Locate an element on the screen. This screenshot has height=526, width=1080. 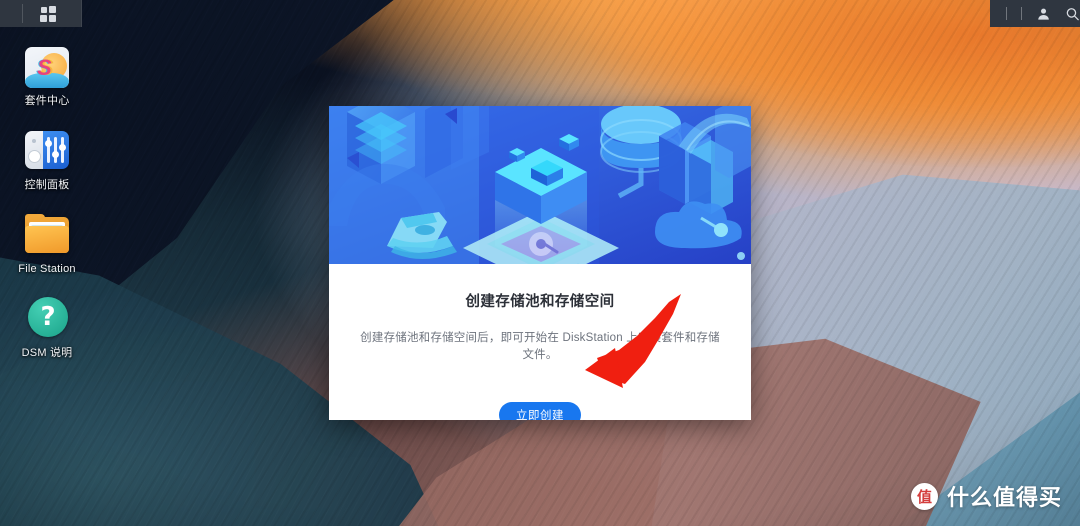
search-icon is located at coordinates (1072, 14).